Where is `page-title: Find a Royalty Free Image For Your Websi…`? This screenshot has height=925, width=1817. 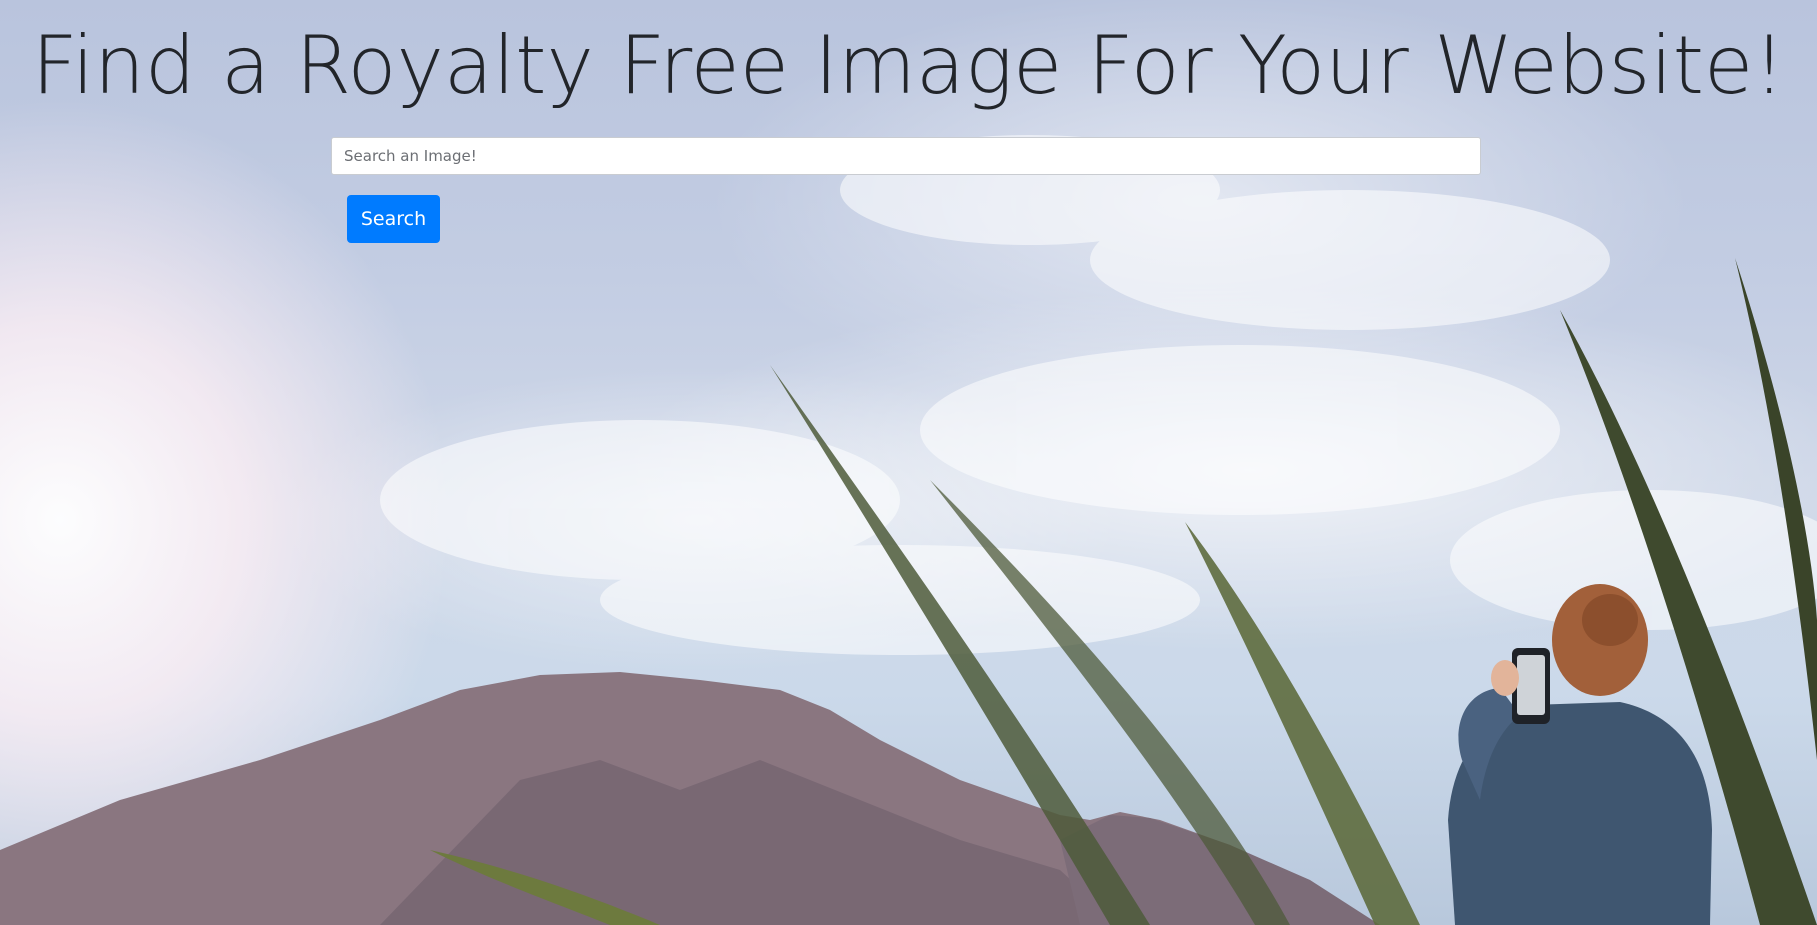
page-title: Find a Royalty Free Image For Your Websi… is located at coordinates (908, 65).